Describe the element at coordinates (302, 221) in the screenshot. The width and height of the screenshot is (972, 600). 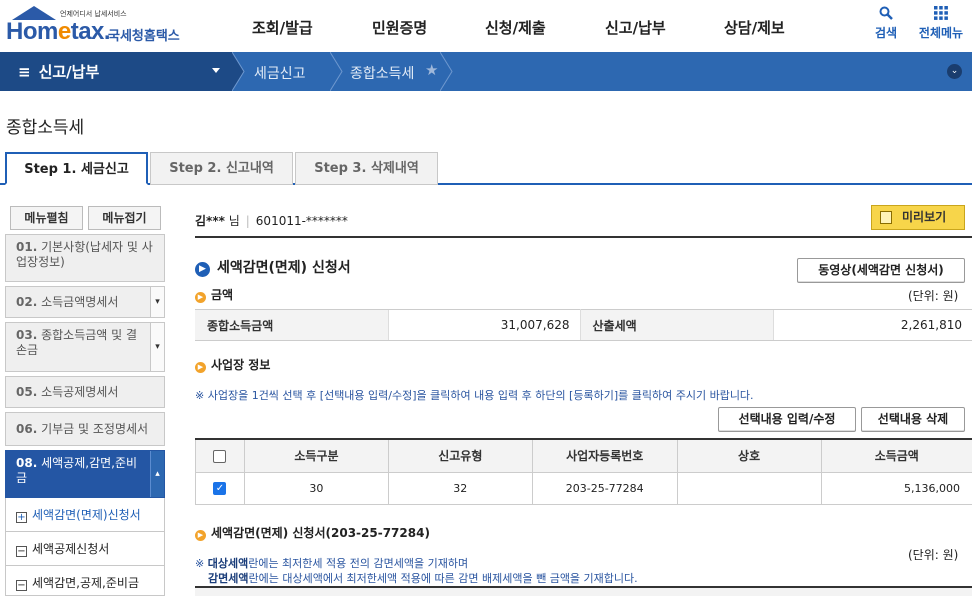
I see `user-id: 601011-*******` at that location.